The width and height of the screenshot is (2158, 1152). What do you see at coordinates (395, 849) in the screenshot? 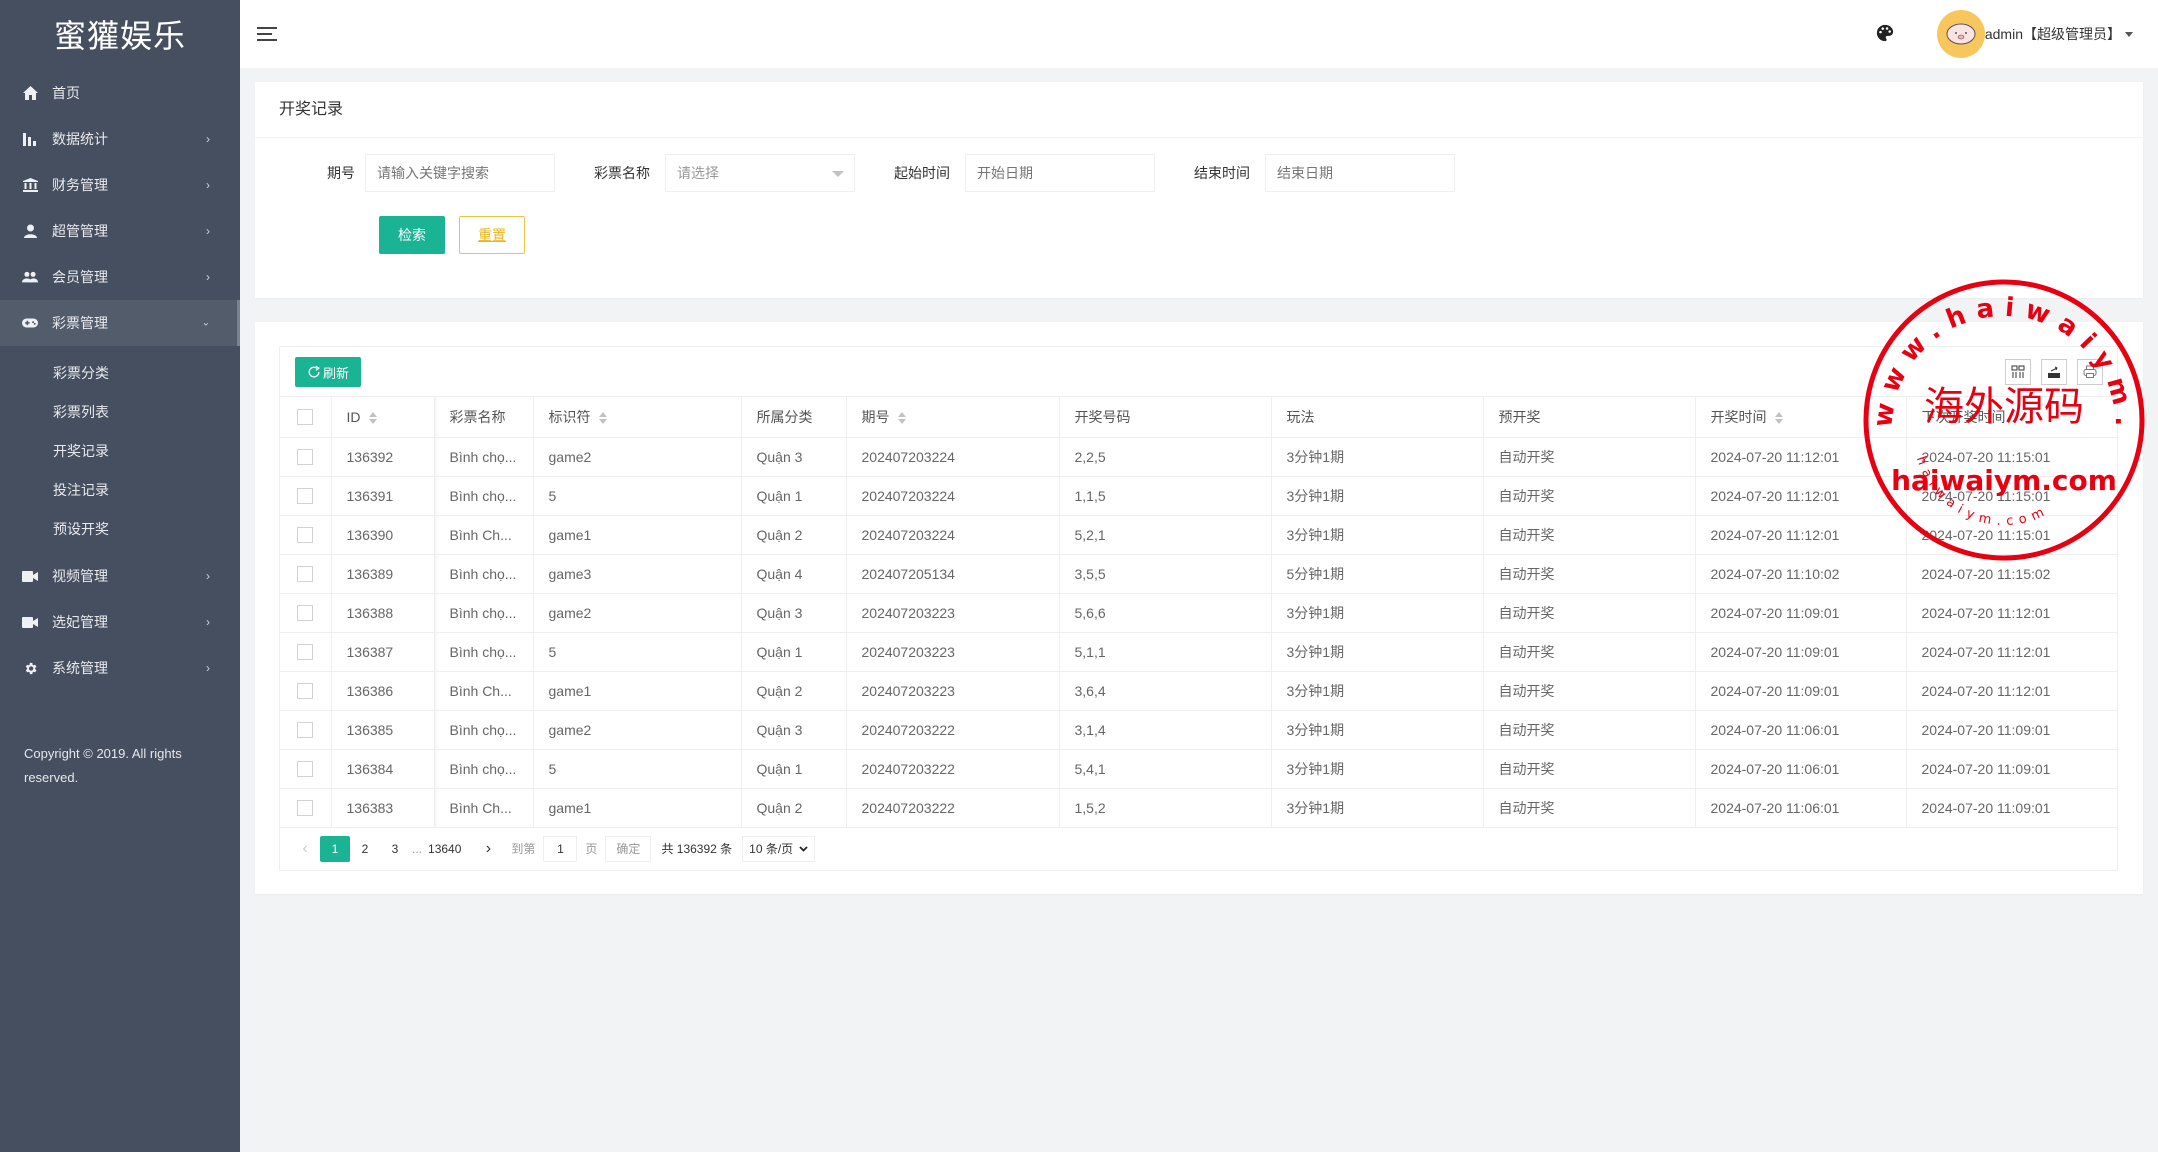
I see `page-button: 3` at bounding box center [395, 849].